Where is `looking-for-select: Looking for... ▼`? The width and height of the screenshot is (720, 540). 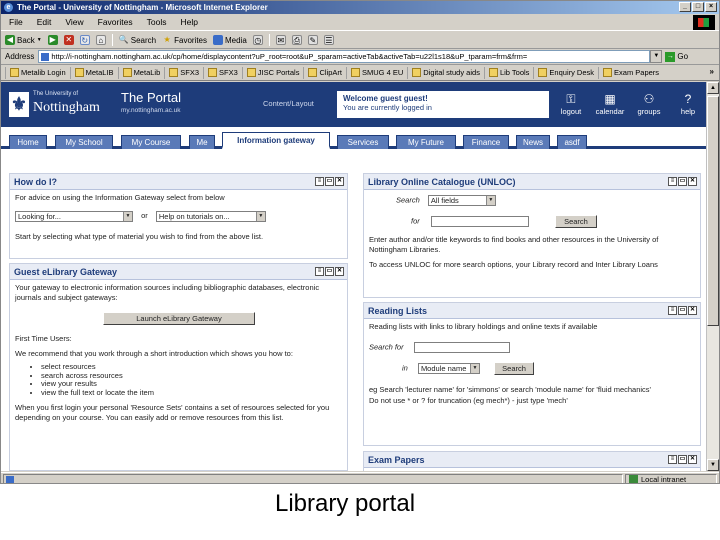
looking-for-select: Looking for... ▼ is located at coordinates (74, 216).